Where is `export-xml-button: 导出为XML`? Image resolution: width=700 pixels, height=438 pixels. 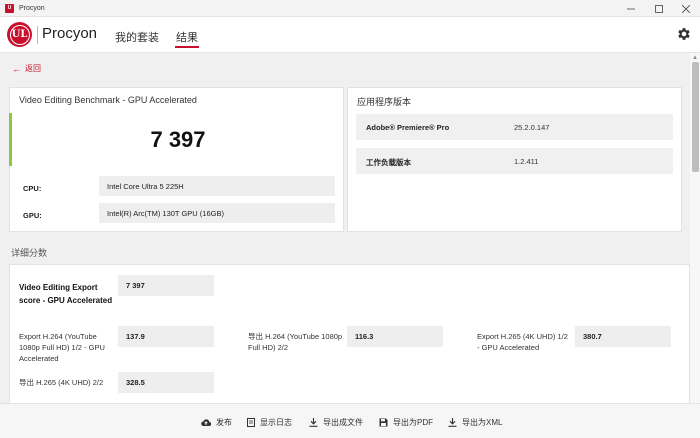 export-xml-button: 导出为XML is located at coordinates (475, 422).